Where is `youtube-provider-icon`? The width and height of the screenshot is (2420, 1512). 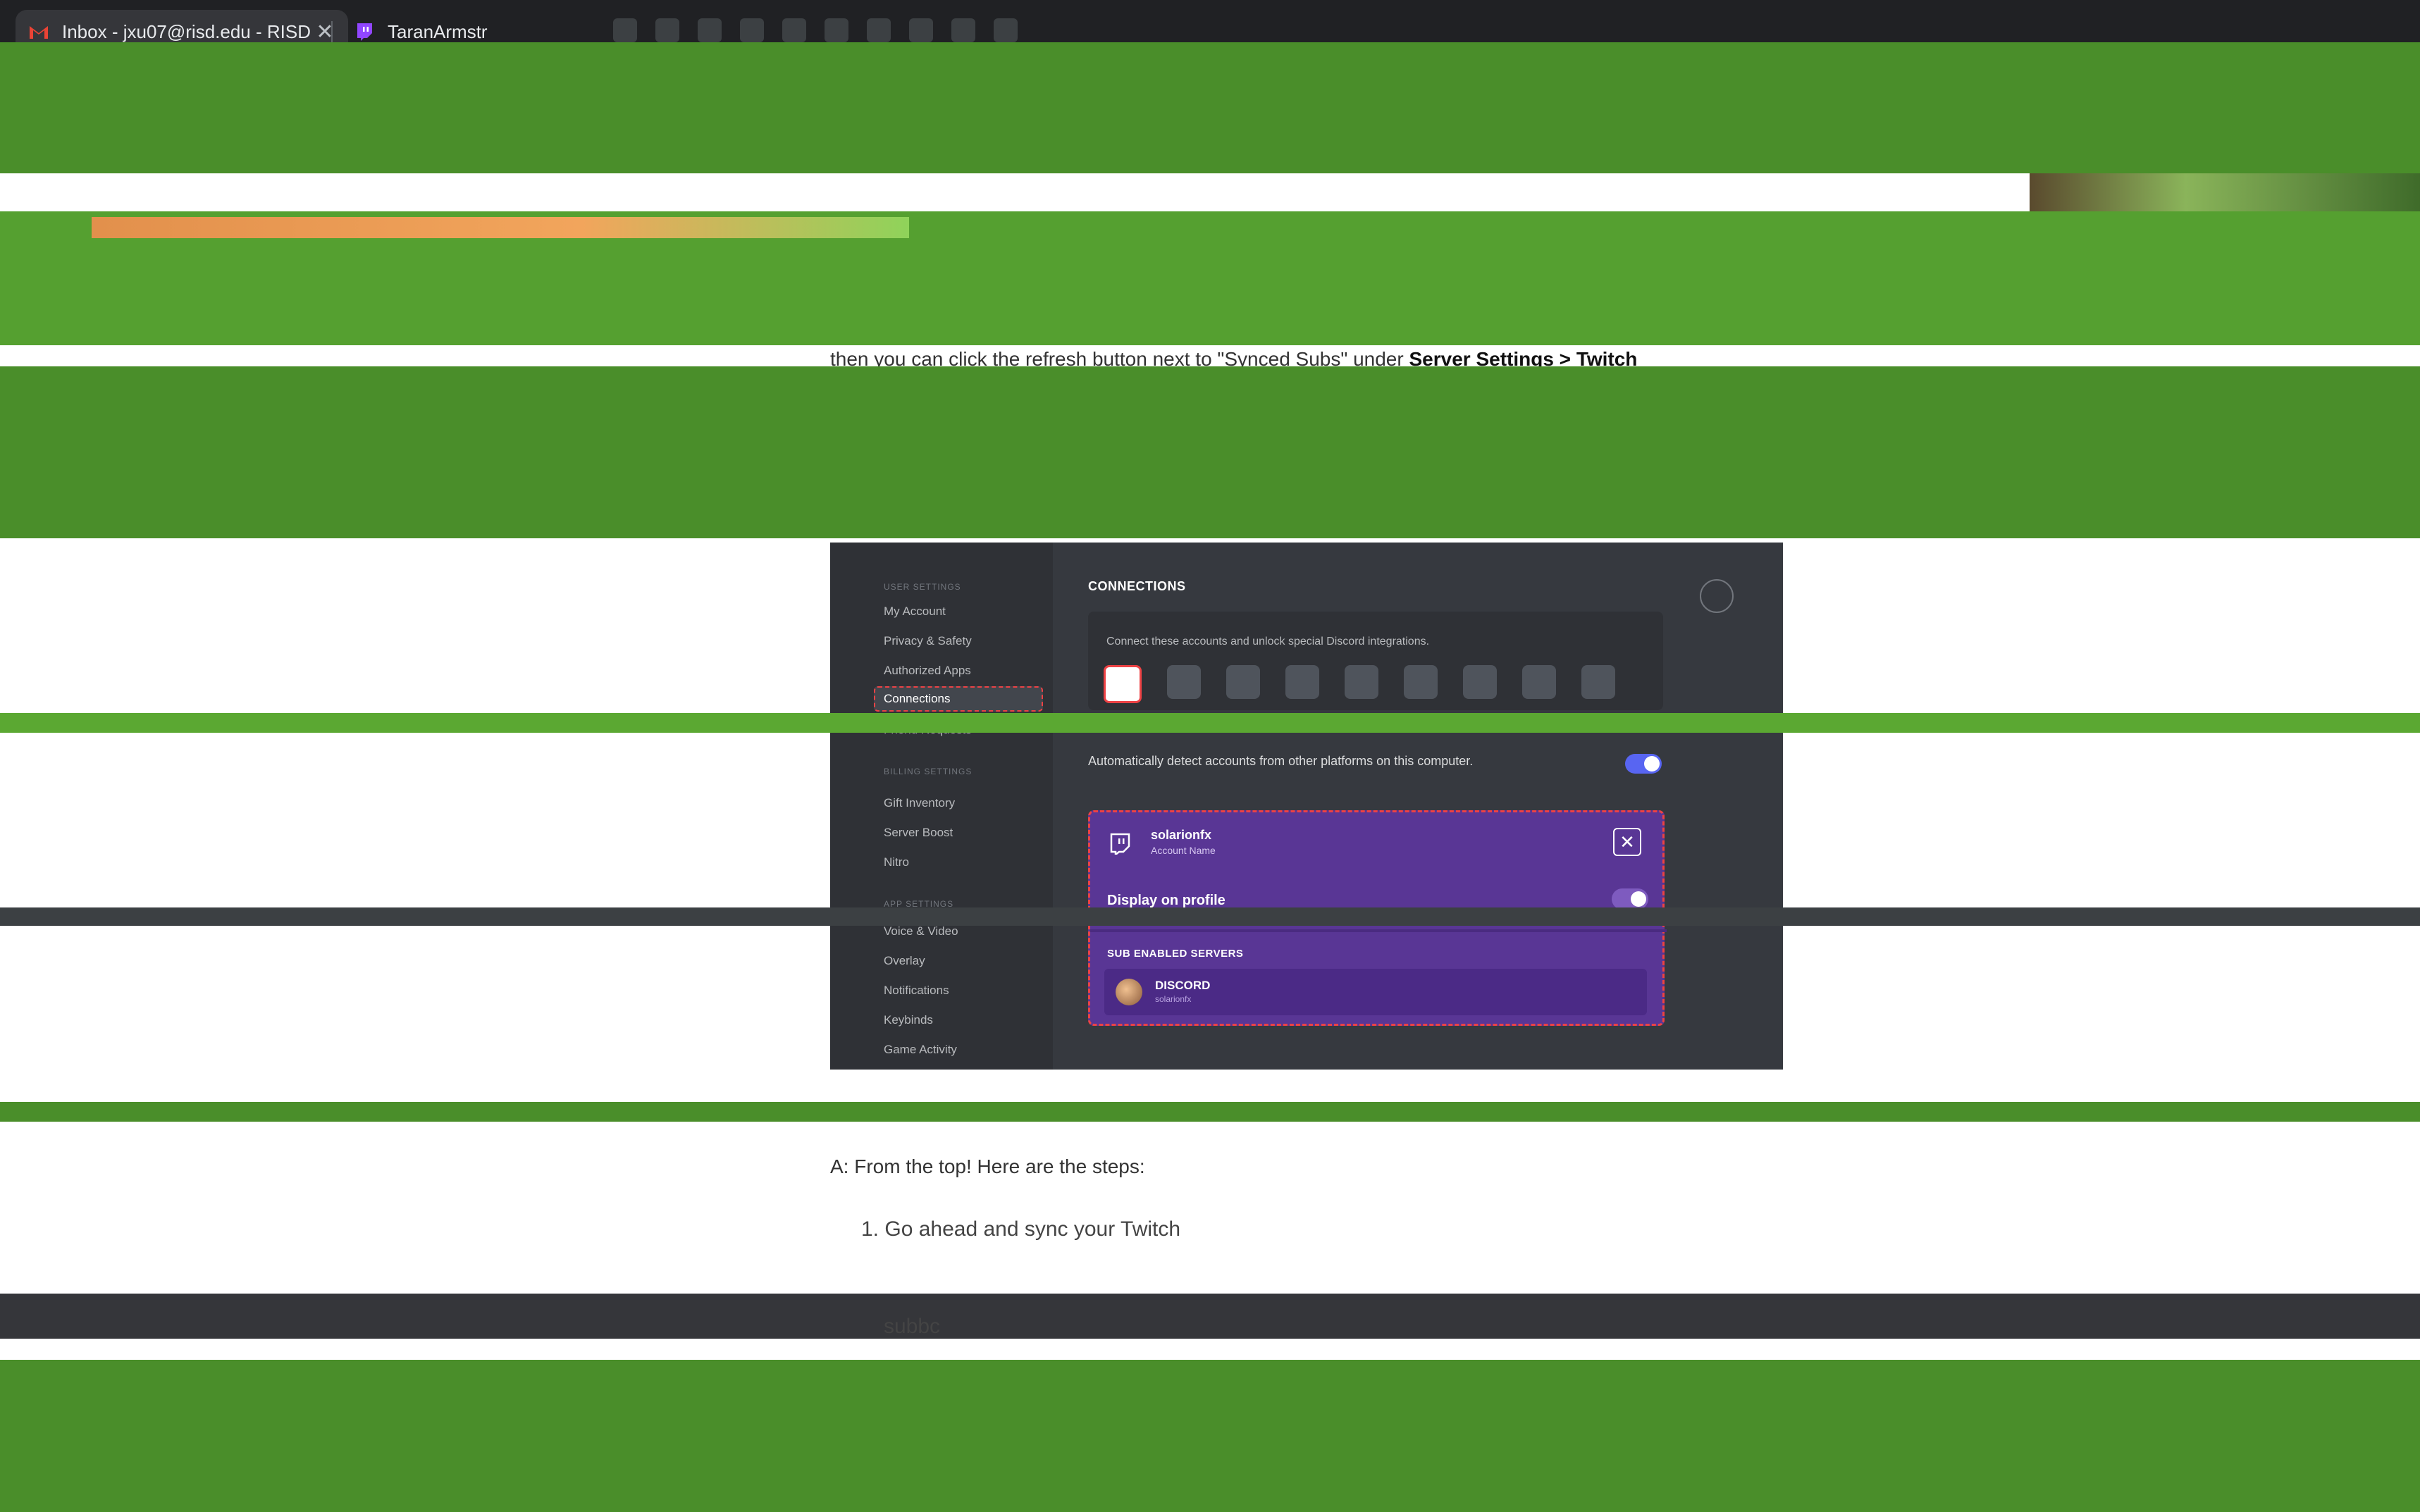 youtube-provider-icon is located at coordinates (1184, 682).